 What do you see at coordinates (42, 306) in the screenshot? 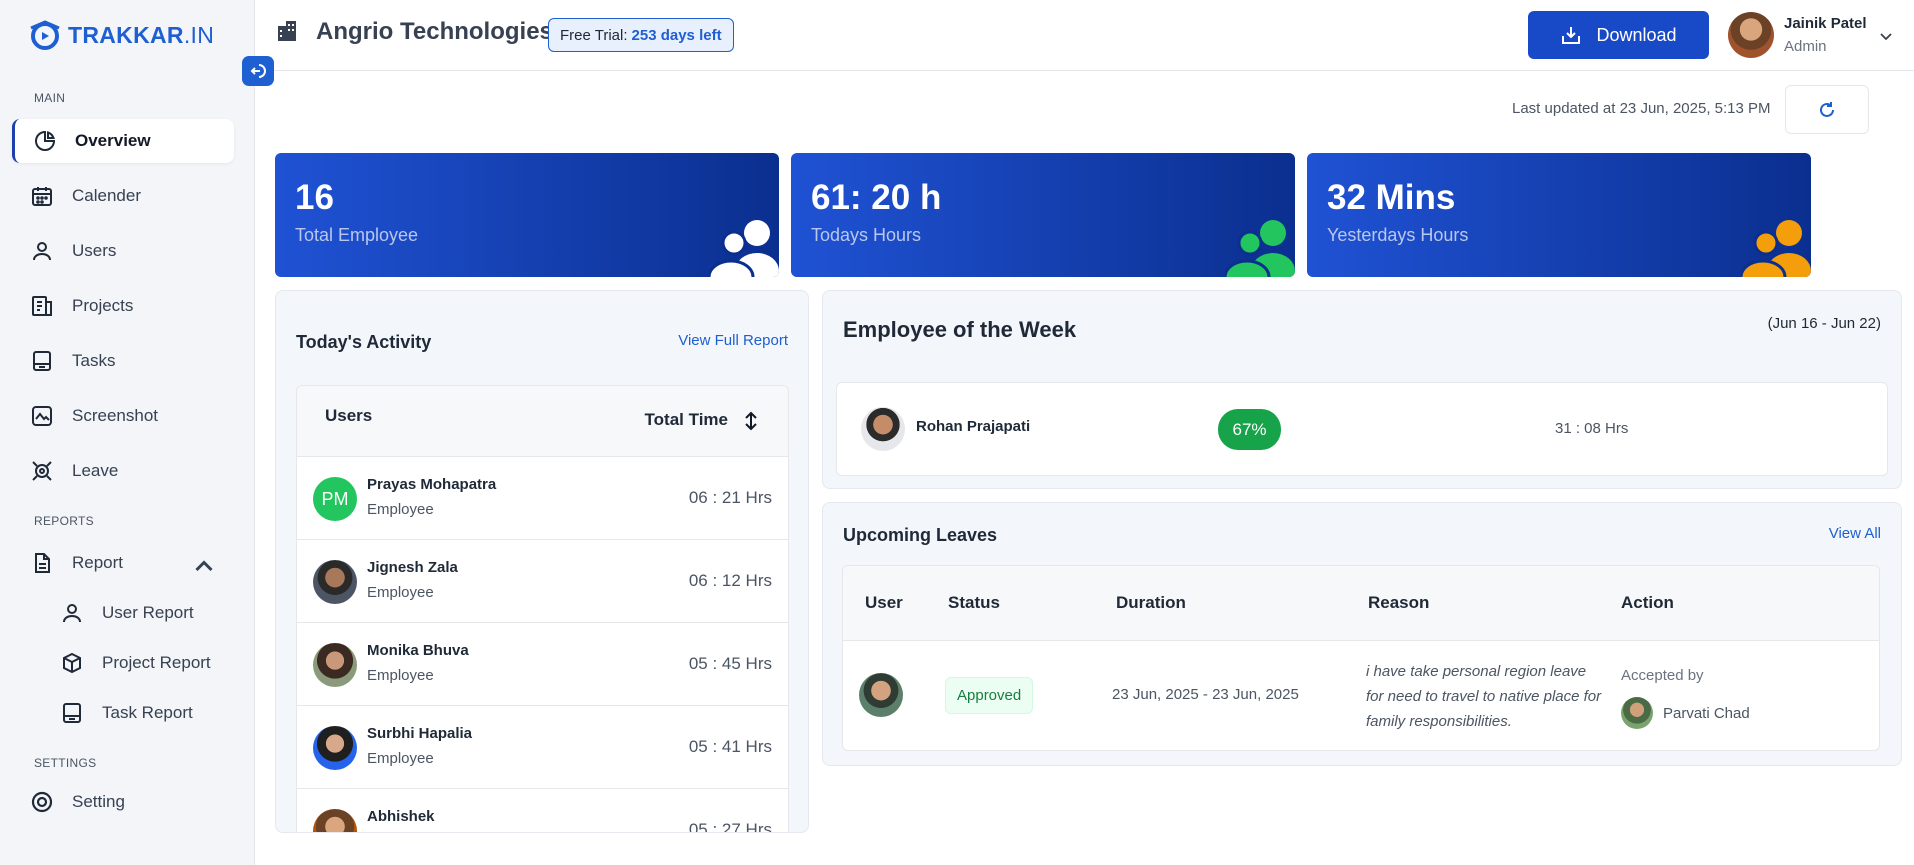
I see `projects-icon` at bounding box center [42, 306].